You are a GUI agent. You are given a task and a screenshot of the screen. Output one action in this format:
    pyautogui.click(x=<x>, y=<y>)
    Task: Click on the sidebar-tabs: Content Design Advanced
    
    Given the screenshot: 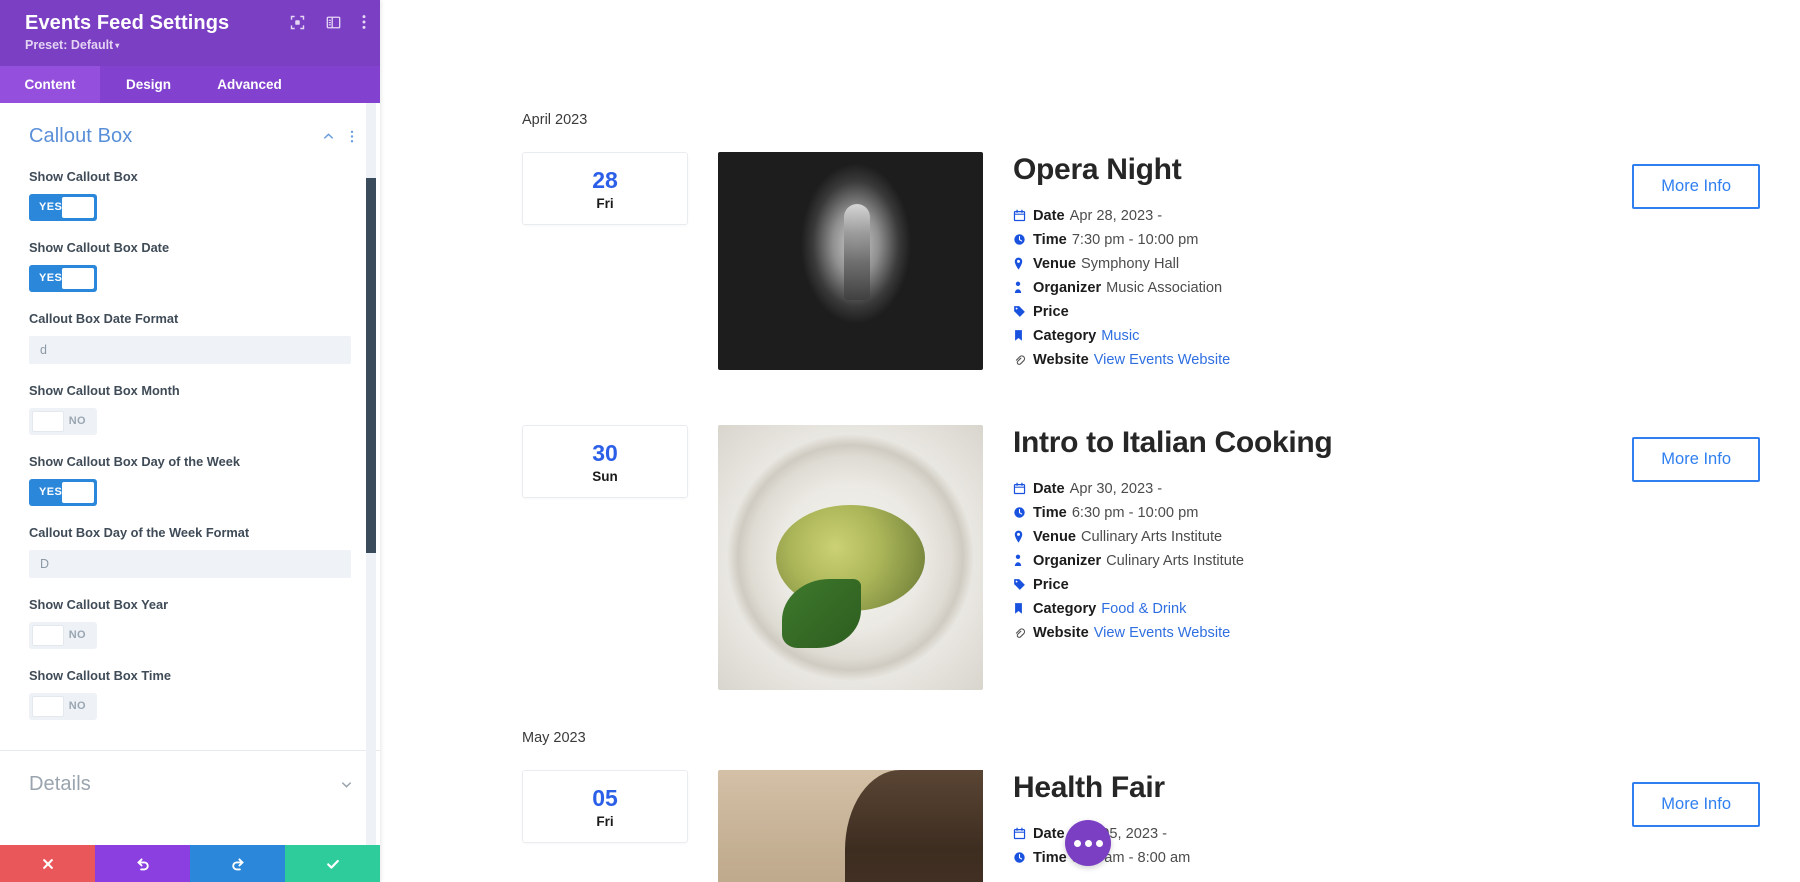 What is the action you would take?
    pyautogui.click(x=190, y=84)
    